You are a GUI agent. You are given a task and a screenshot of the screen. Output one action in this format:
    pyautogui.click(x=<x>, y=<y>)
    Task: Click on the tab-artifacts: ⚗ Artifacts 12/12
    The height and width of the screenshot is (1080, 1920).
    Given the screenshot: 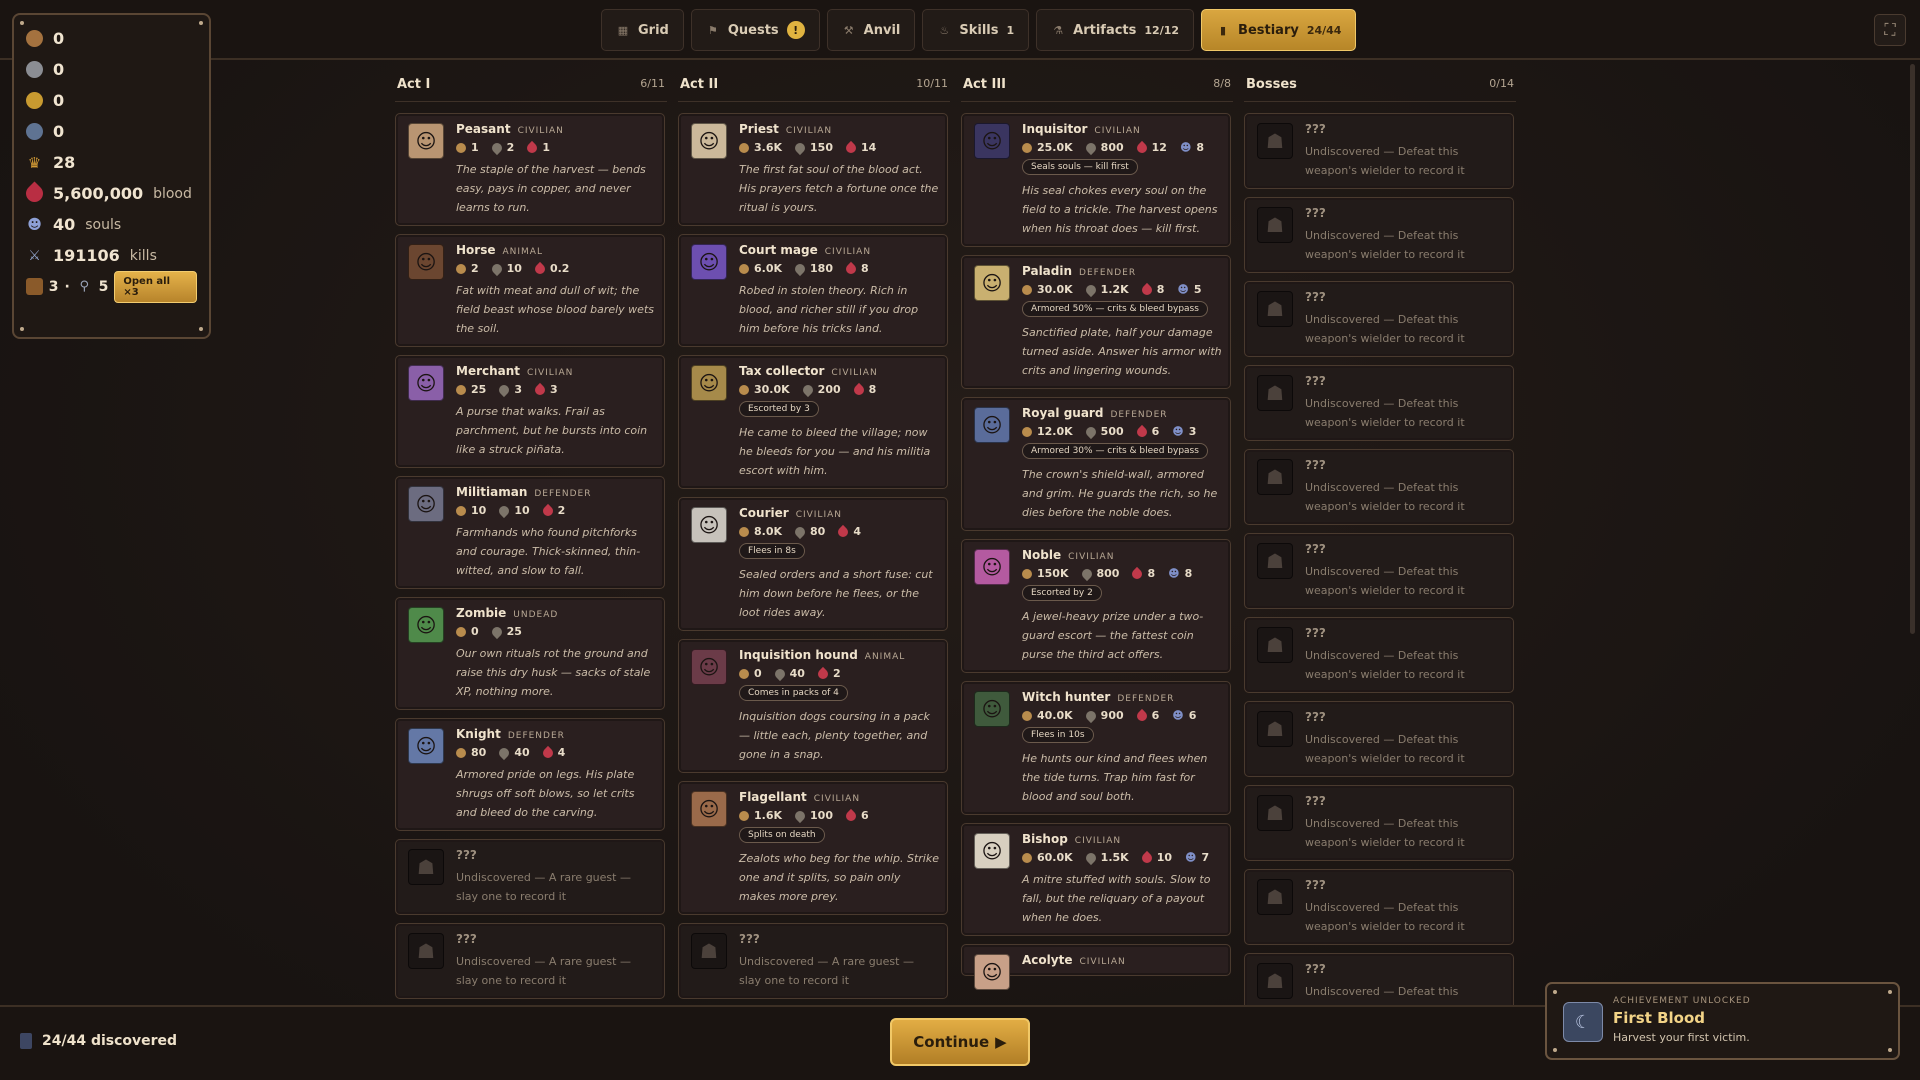 What is the action you would take?
    pyautogui.click(x=1115, y=30)
    